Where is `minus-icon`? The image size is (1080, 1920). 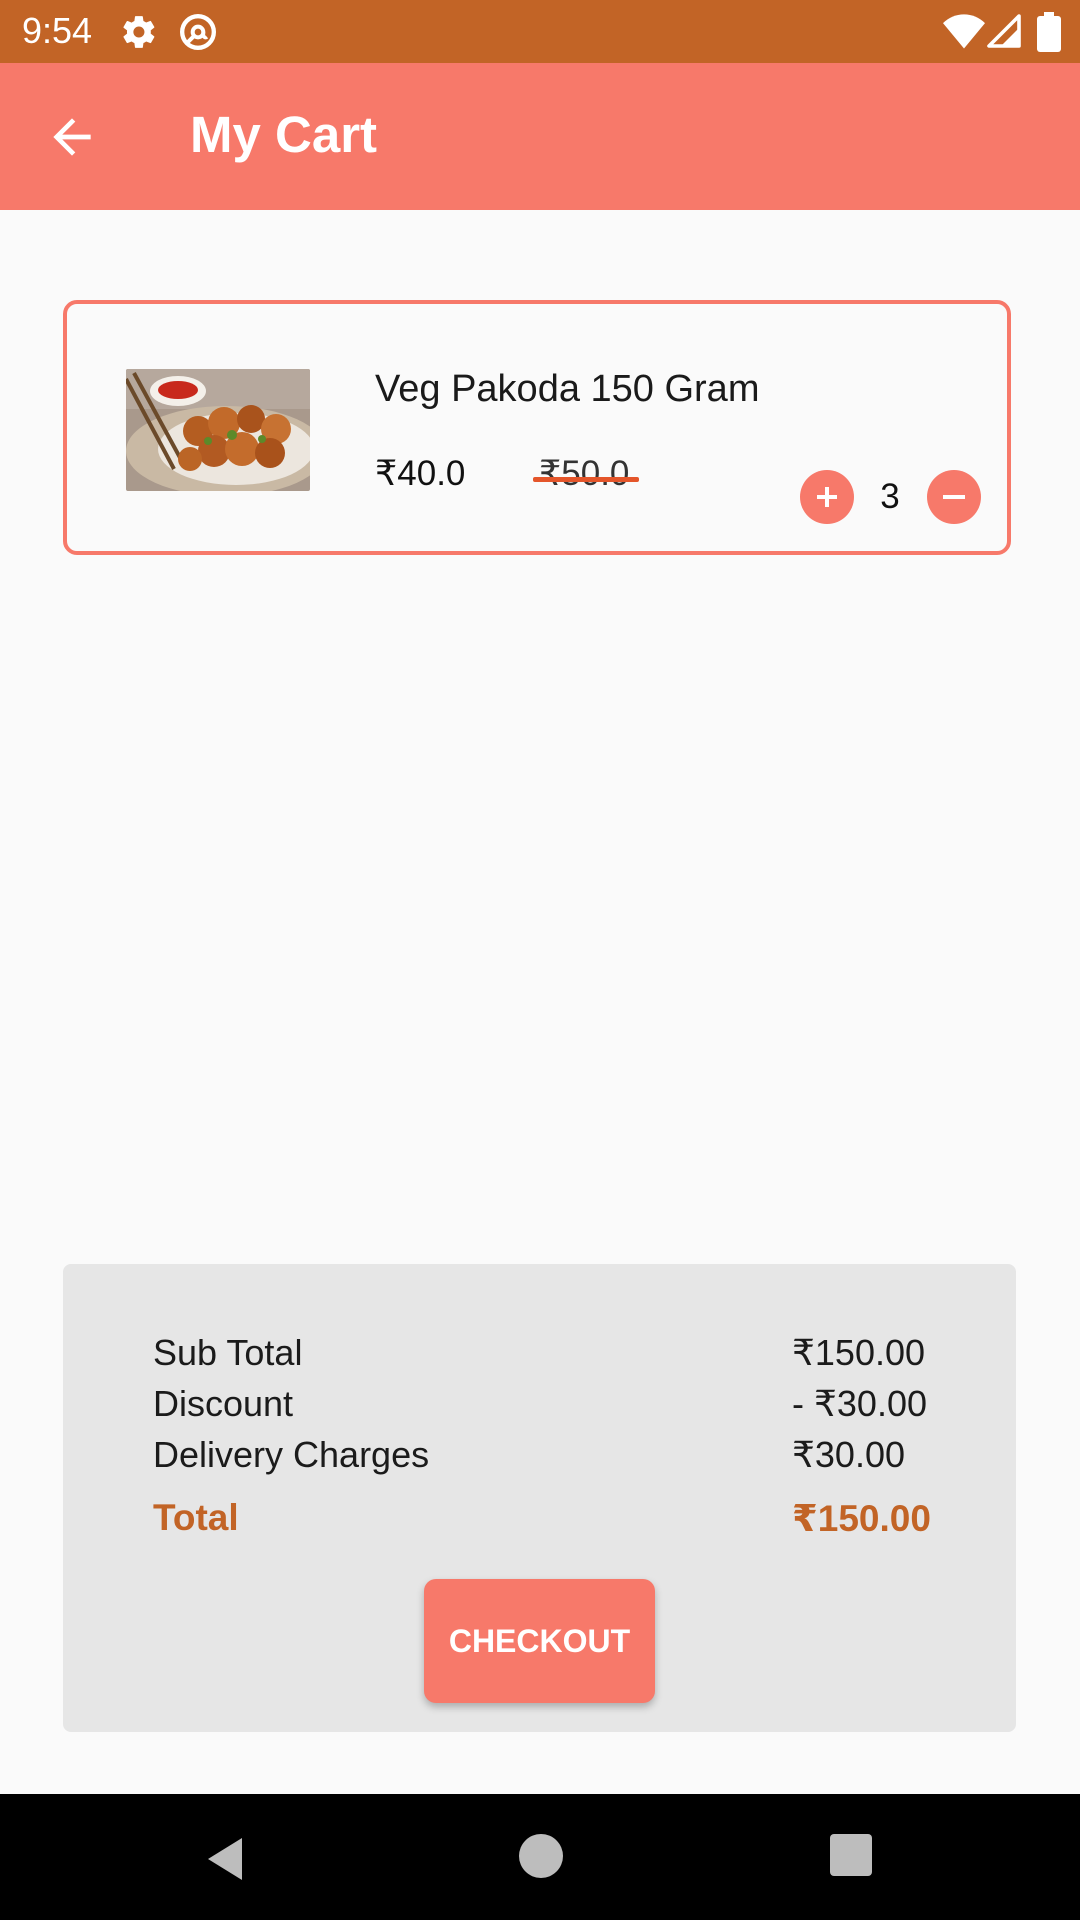
minus-icon is located at coordinates (954, 497).